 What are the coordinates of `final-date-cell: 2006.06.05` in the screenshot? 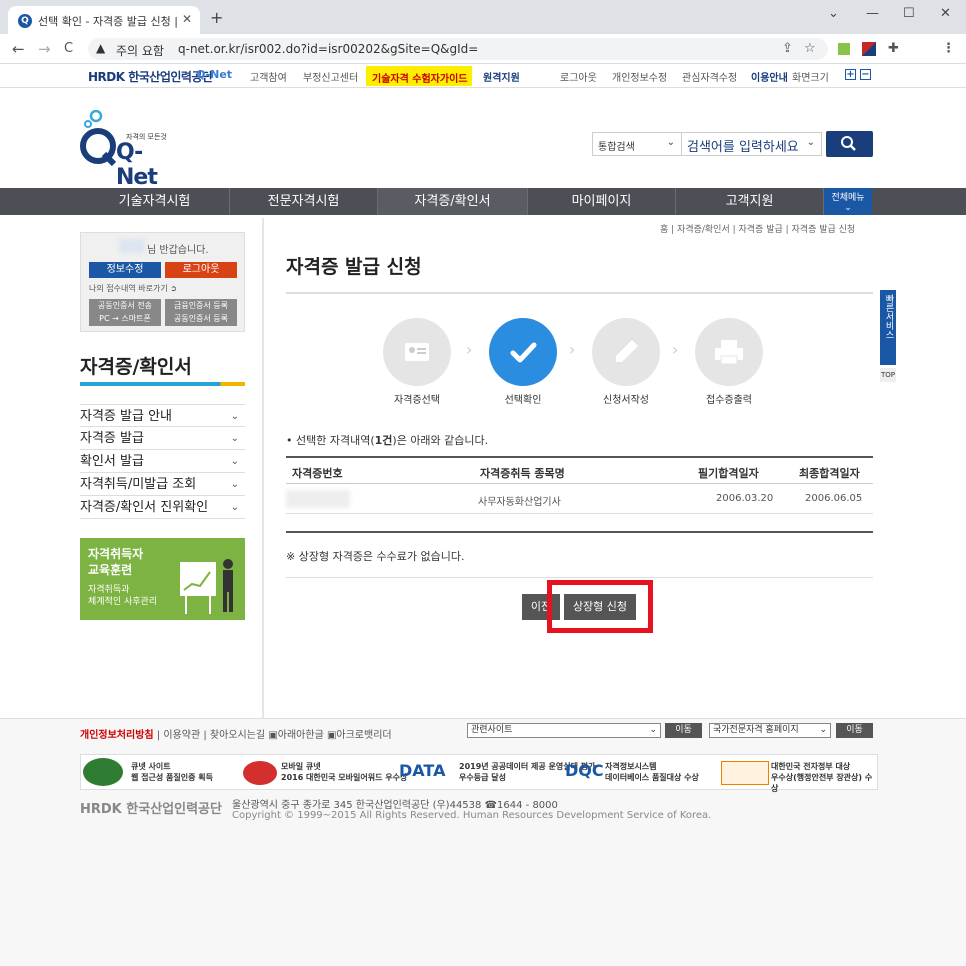 It's located at (834, 498).